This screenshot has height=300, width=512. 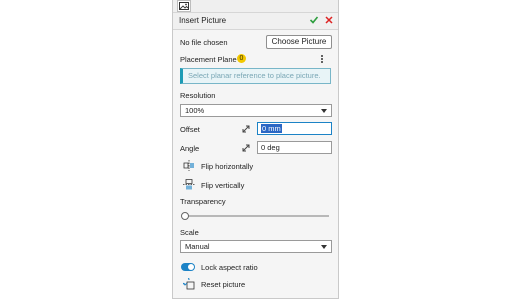 I want to click on scale-label: Scale, so click(x=189, y=232).